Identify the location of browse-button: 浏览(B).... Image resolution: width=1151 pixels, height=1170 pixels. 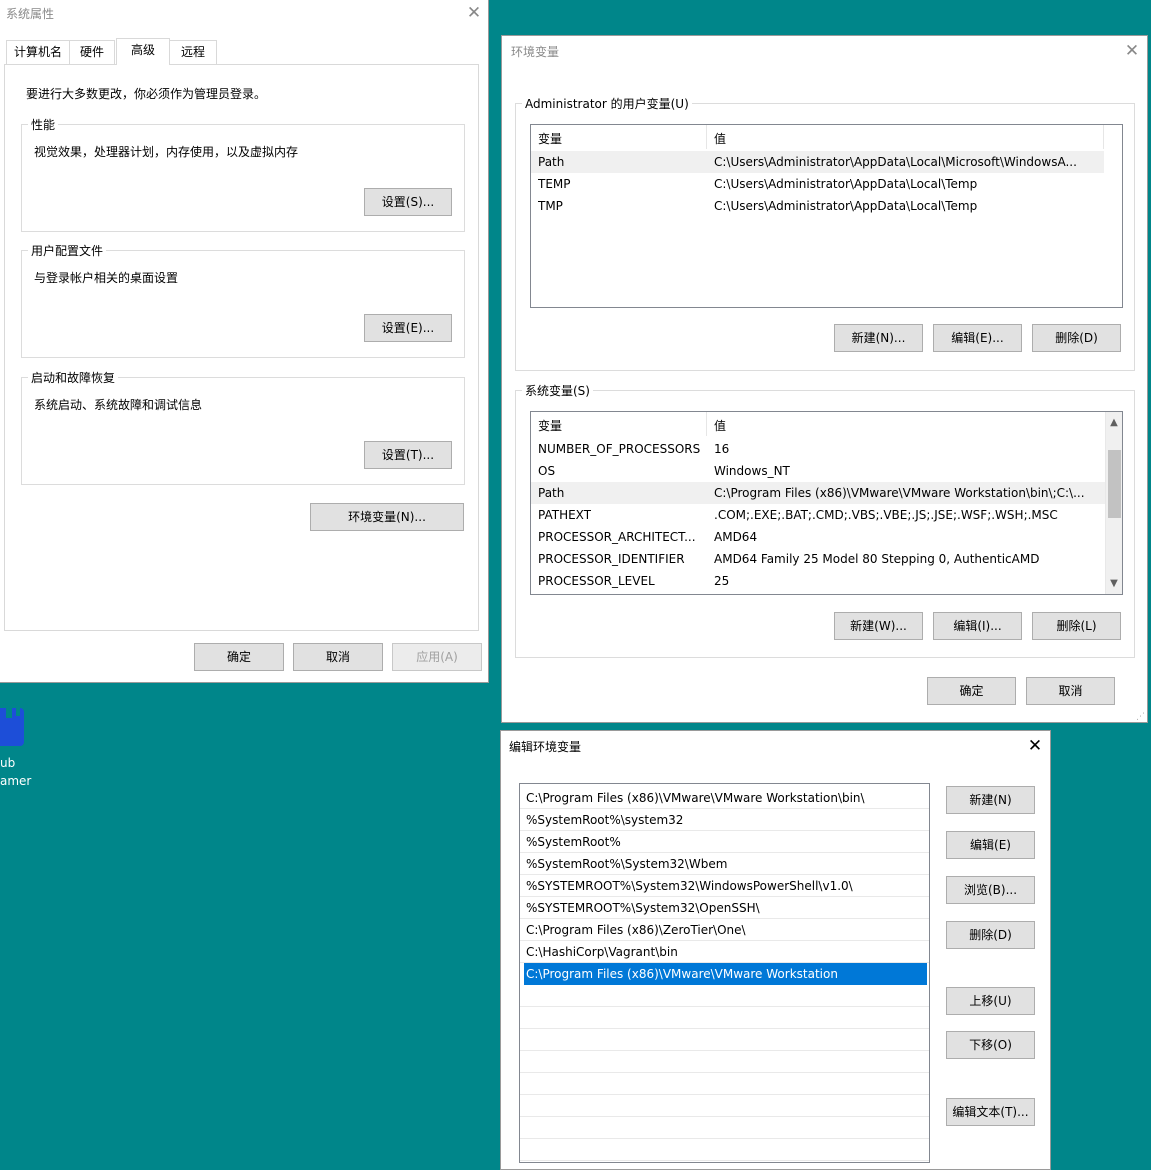
(990, 890).